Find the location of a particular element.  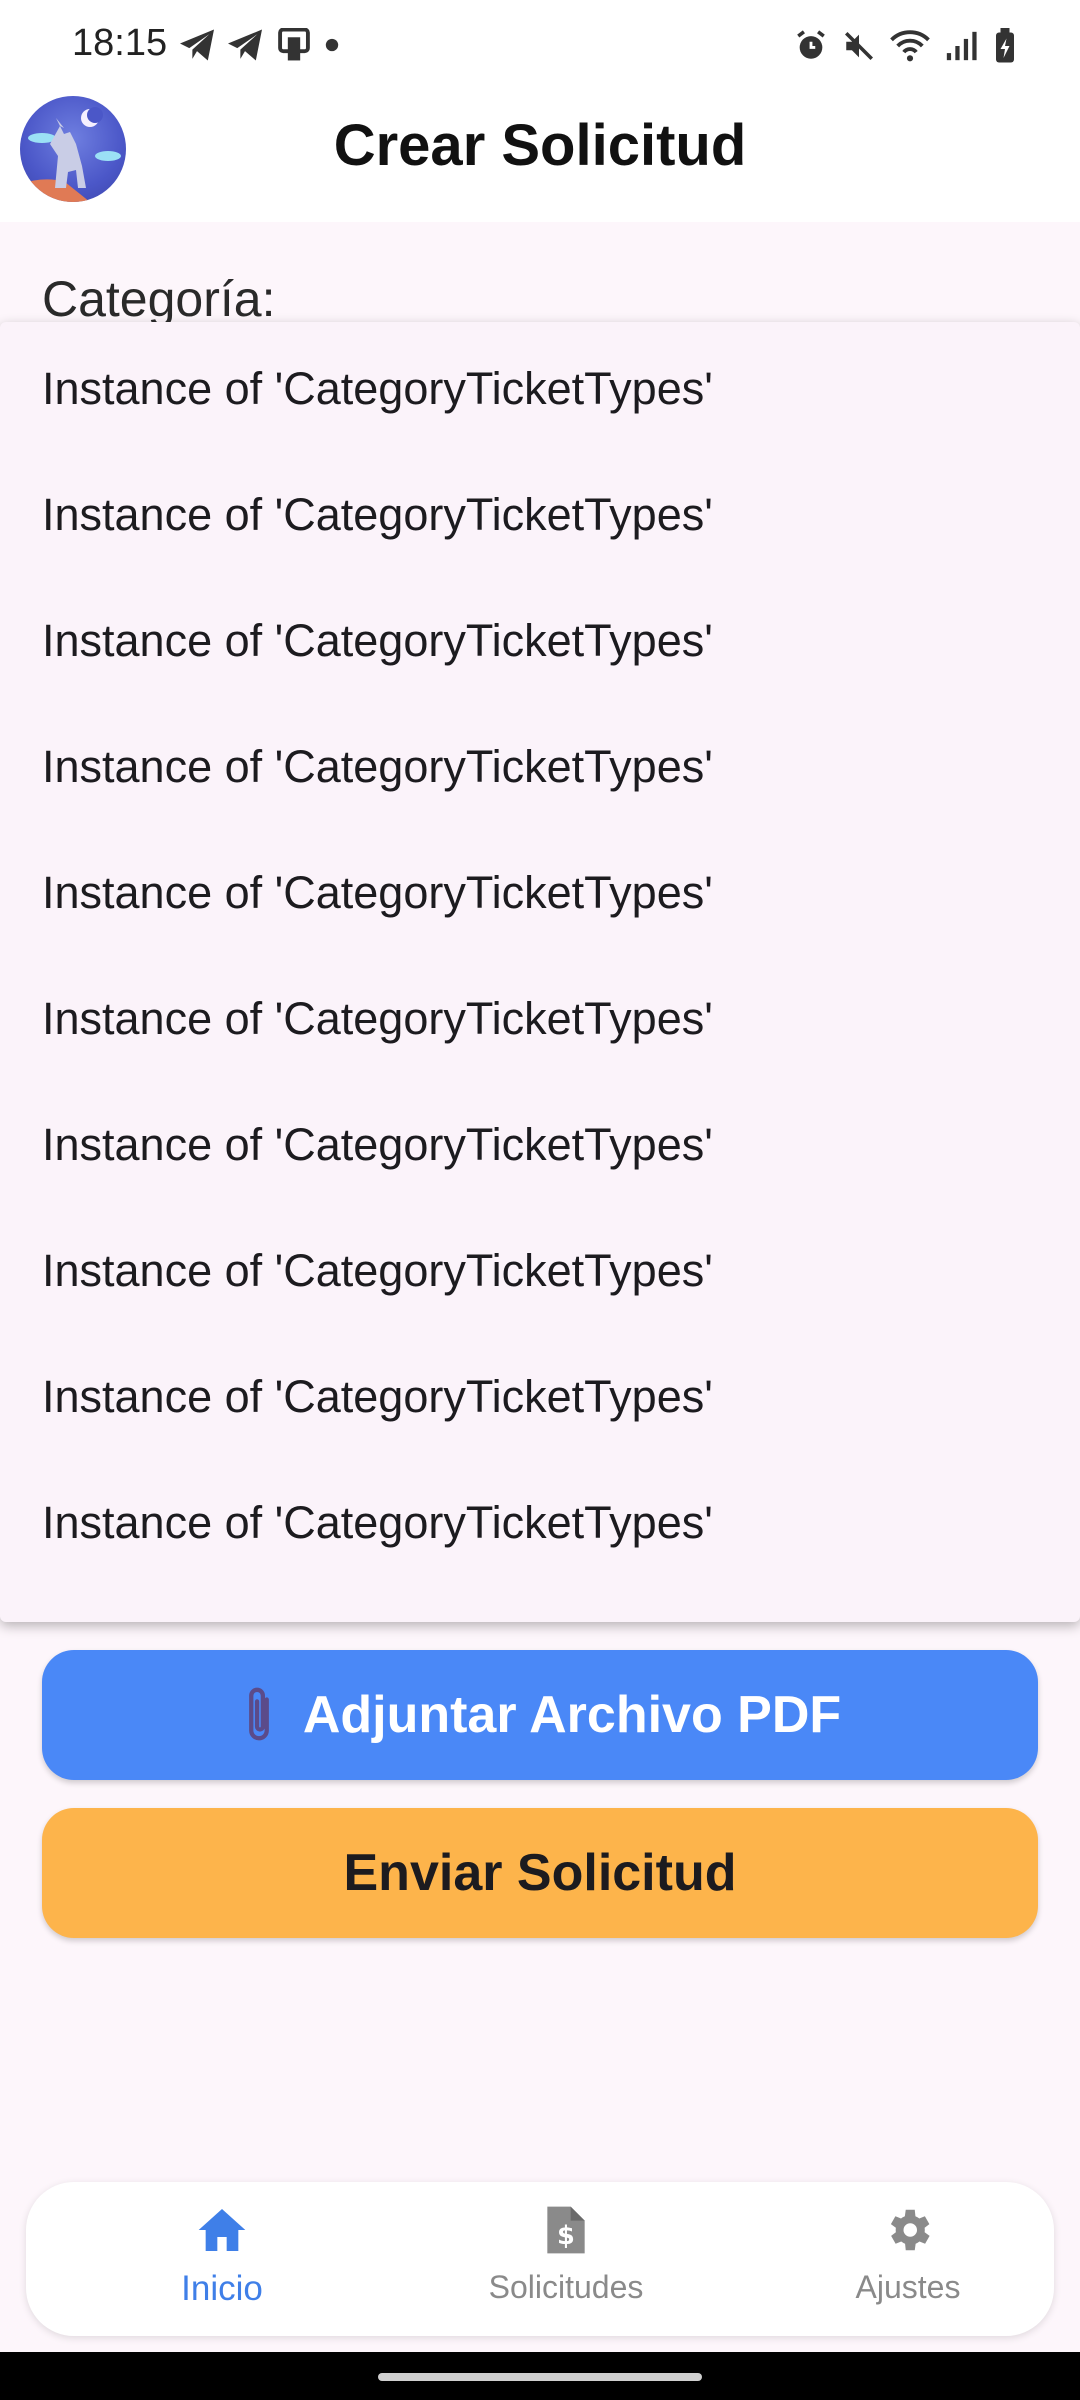

send-request-button: Enviar Solicitud is located at coordinates (540, 1873).